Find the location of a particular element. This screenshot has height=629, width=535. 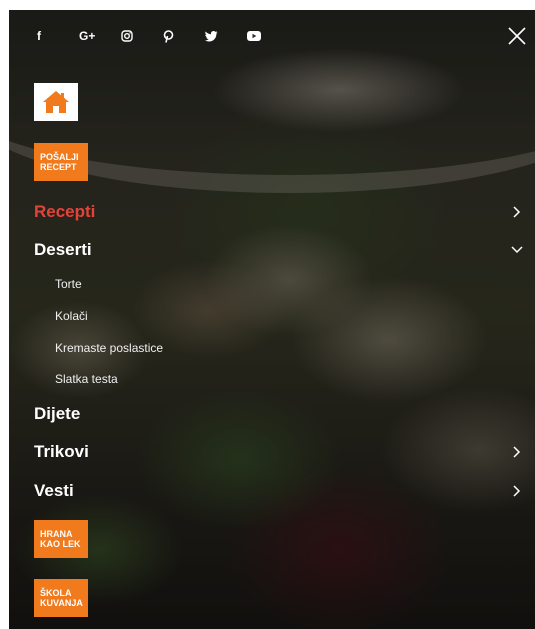

menu-item-vesti-label: Vesti is located at coordinates (54, 490).